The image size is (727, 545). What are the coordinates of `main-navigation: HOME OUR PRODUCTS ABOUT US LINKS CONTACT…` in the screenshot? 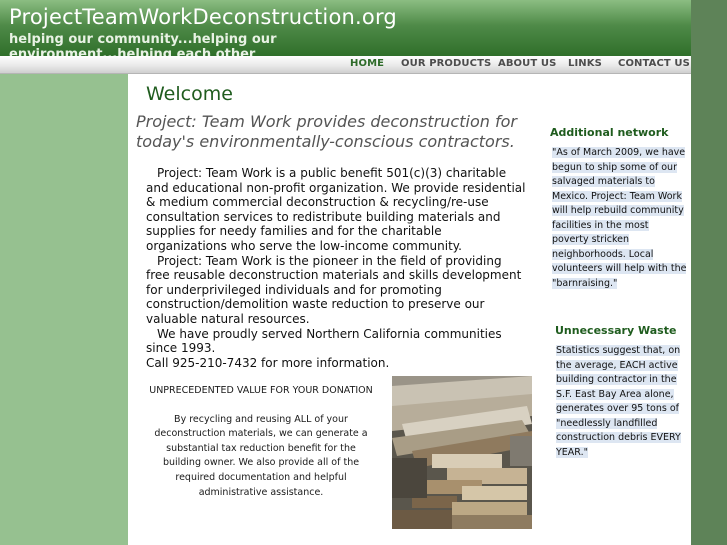 It's located at (345, 65).